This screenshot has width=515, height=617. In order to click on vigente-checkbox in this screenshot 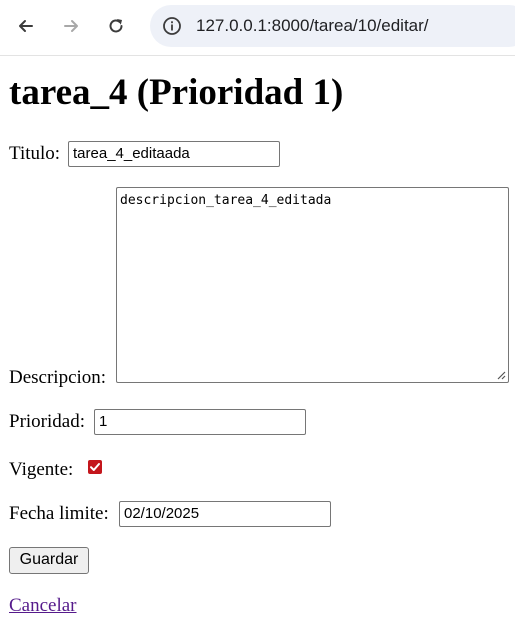, I will do `click(95, 467)`.